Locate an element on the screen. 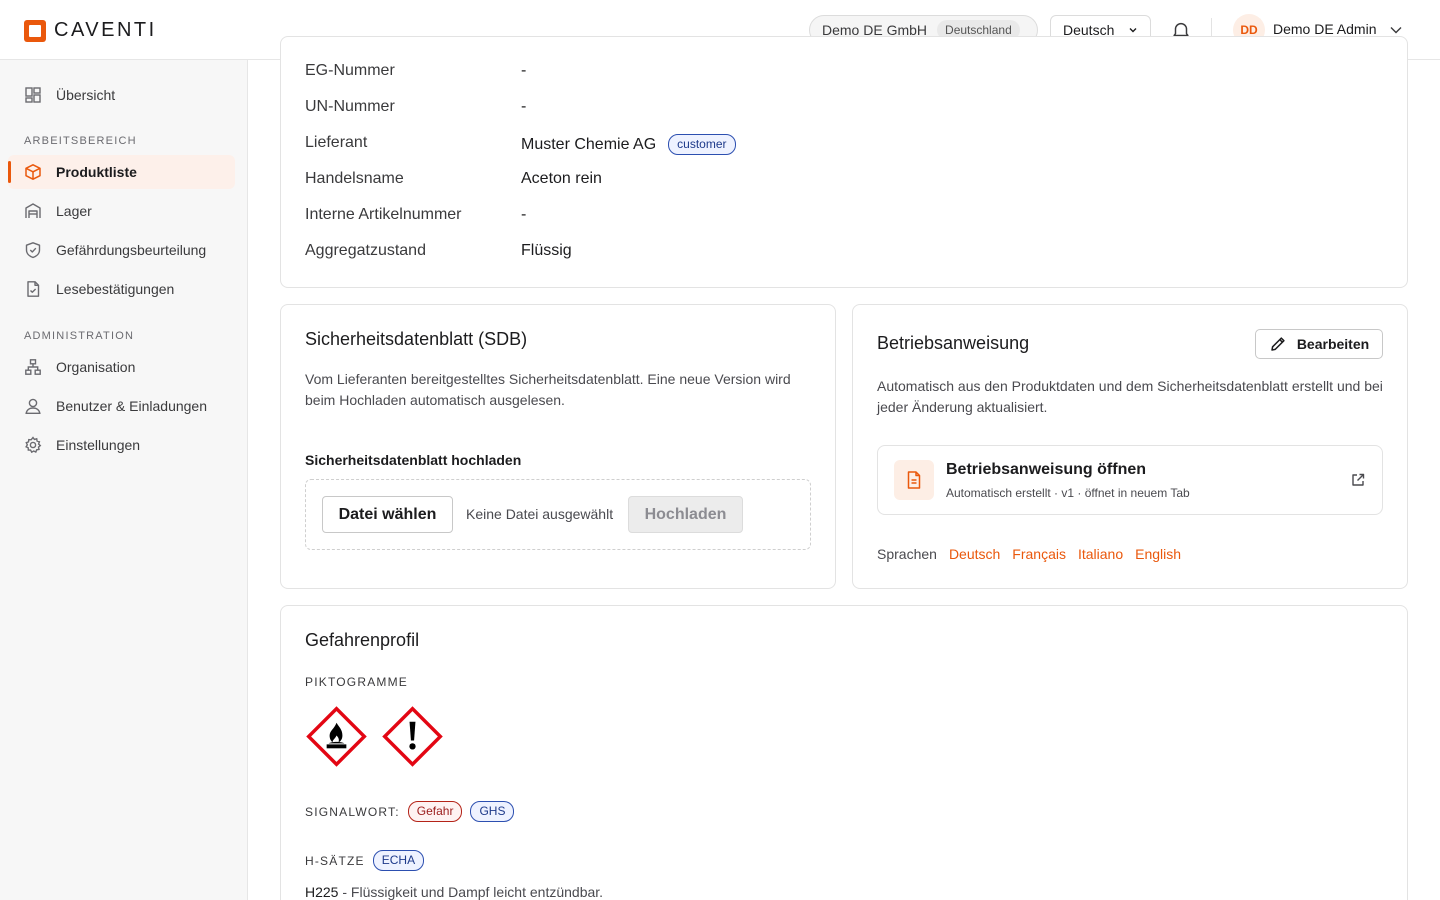  detail-label: Handelsname is located at coordinates (354, 178).